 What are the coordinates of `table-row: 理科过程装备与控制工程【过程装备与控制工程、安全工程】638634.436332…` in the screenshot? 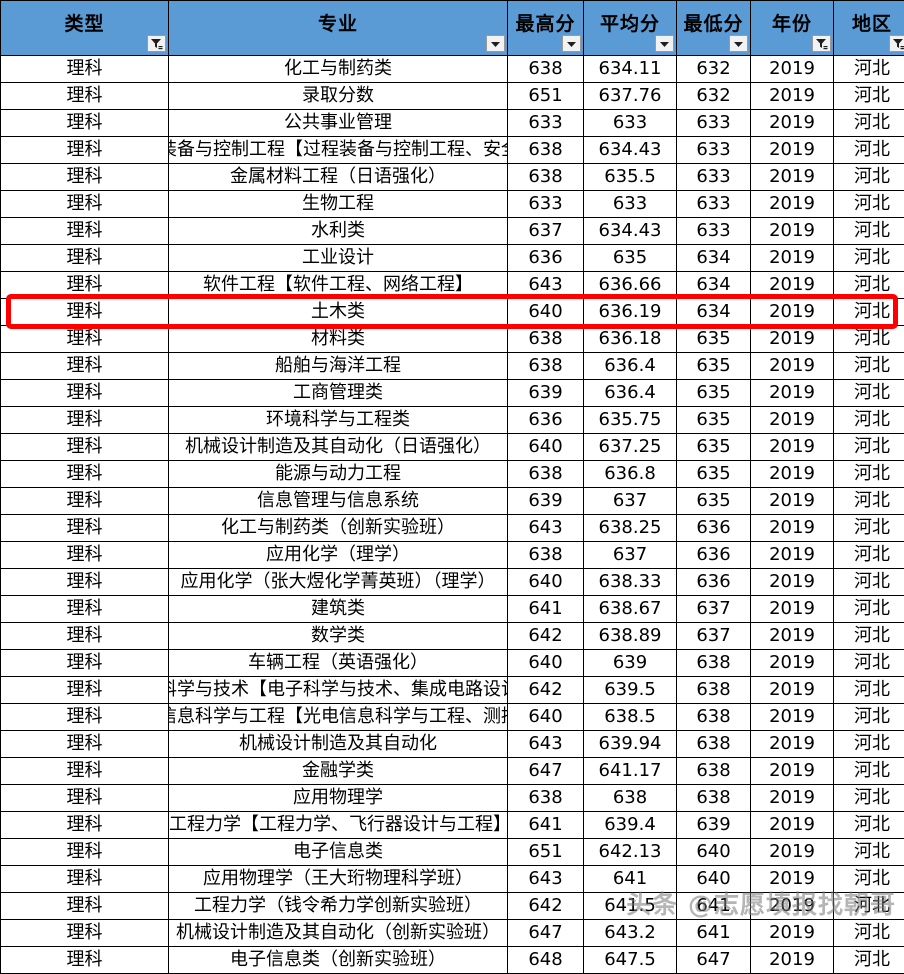 It's located at (452, 150).